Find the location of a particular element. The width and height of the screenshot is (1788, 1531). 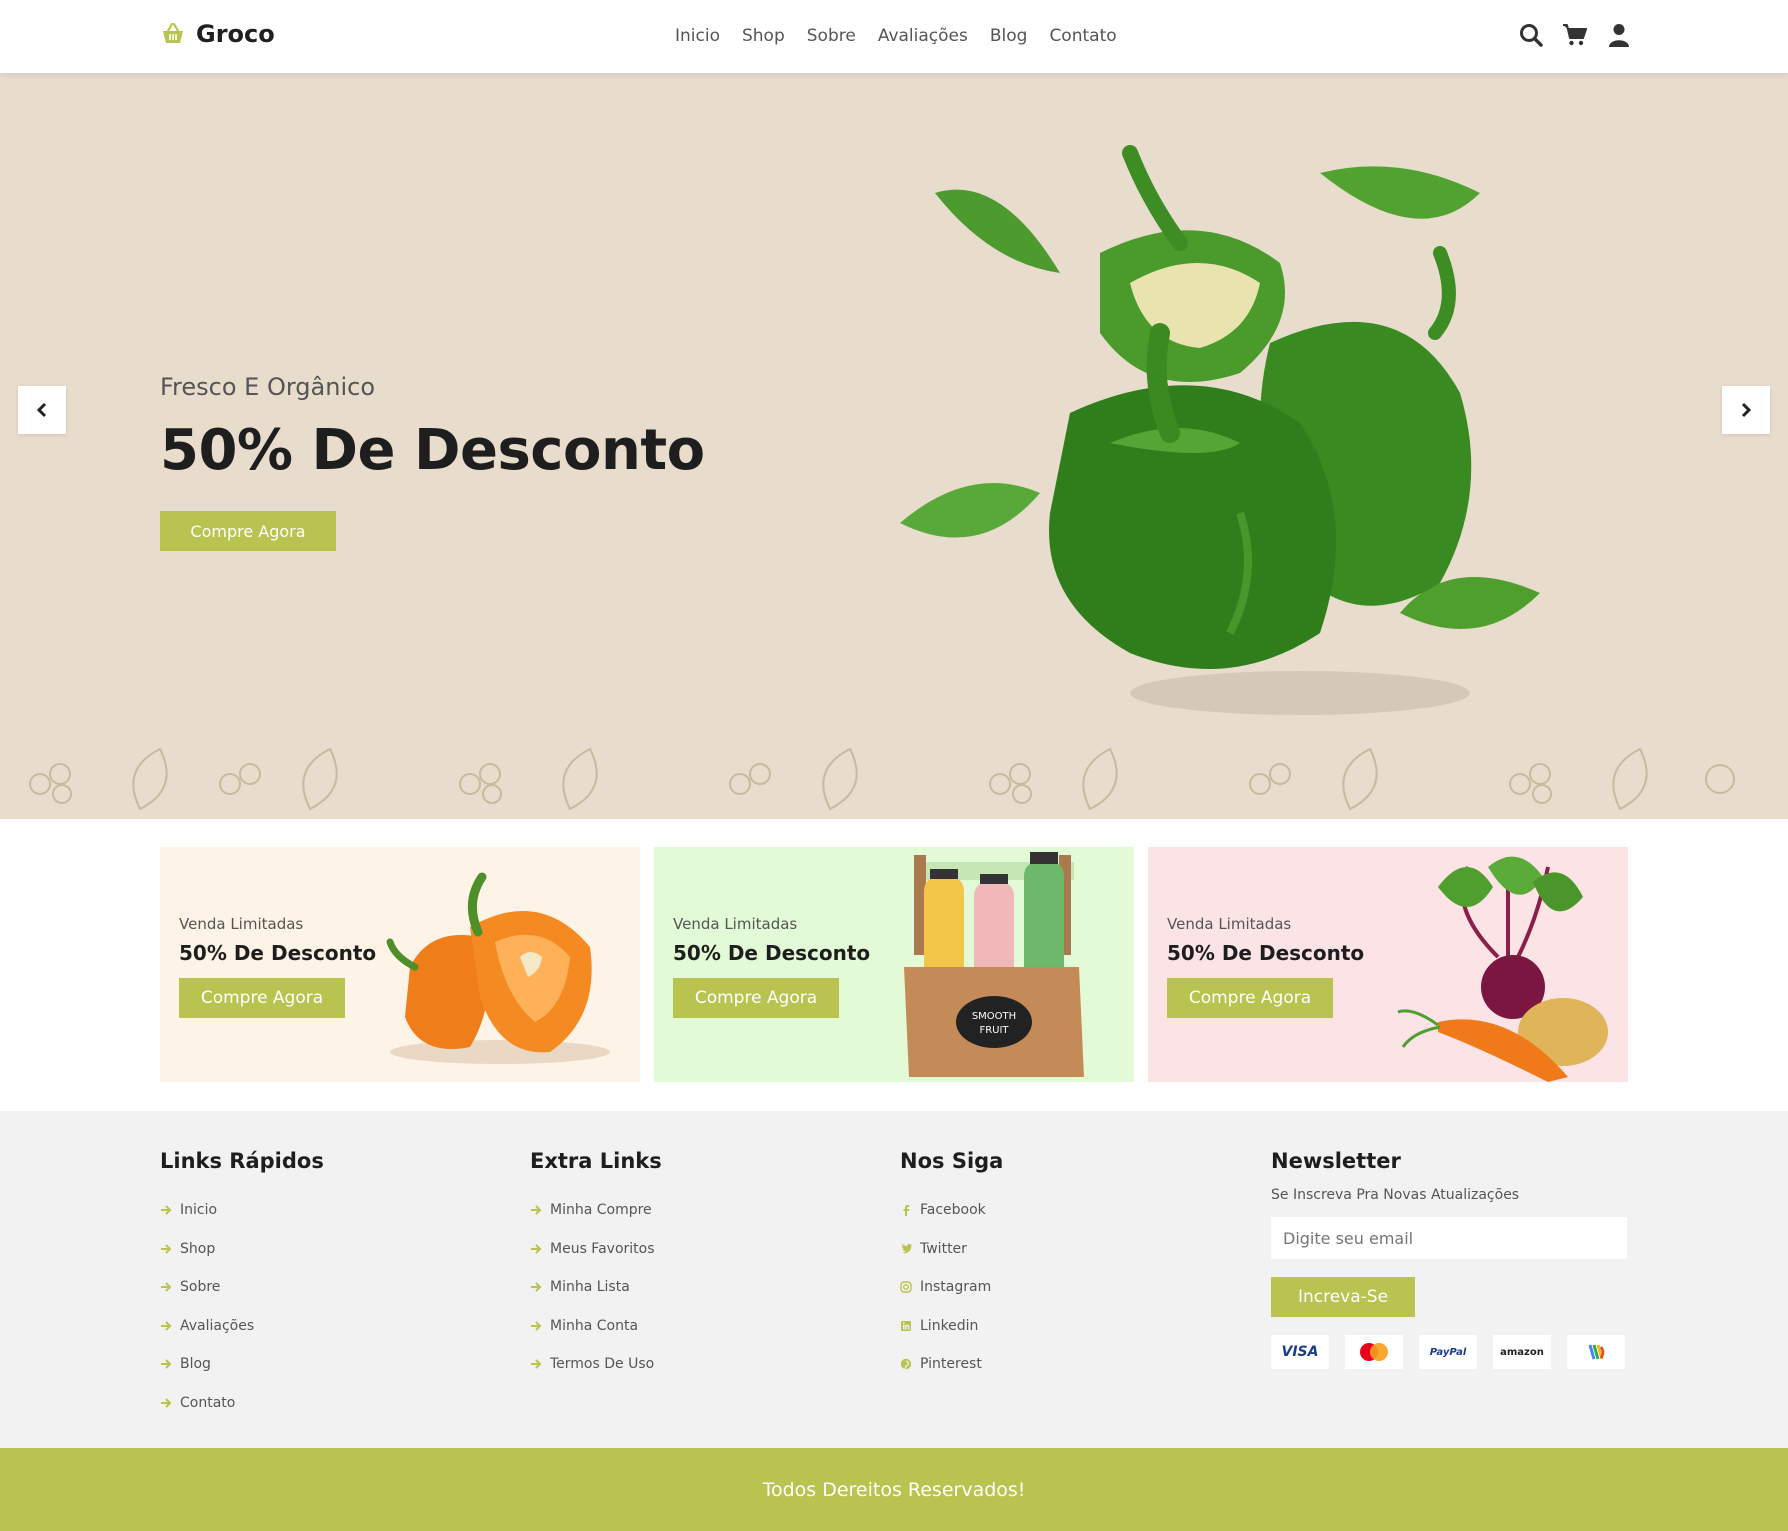

social-link-instagram: Instagram is located at coordinates (951, 1287).